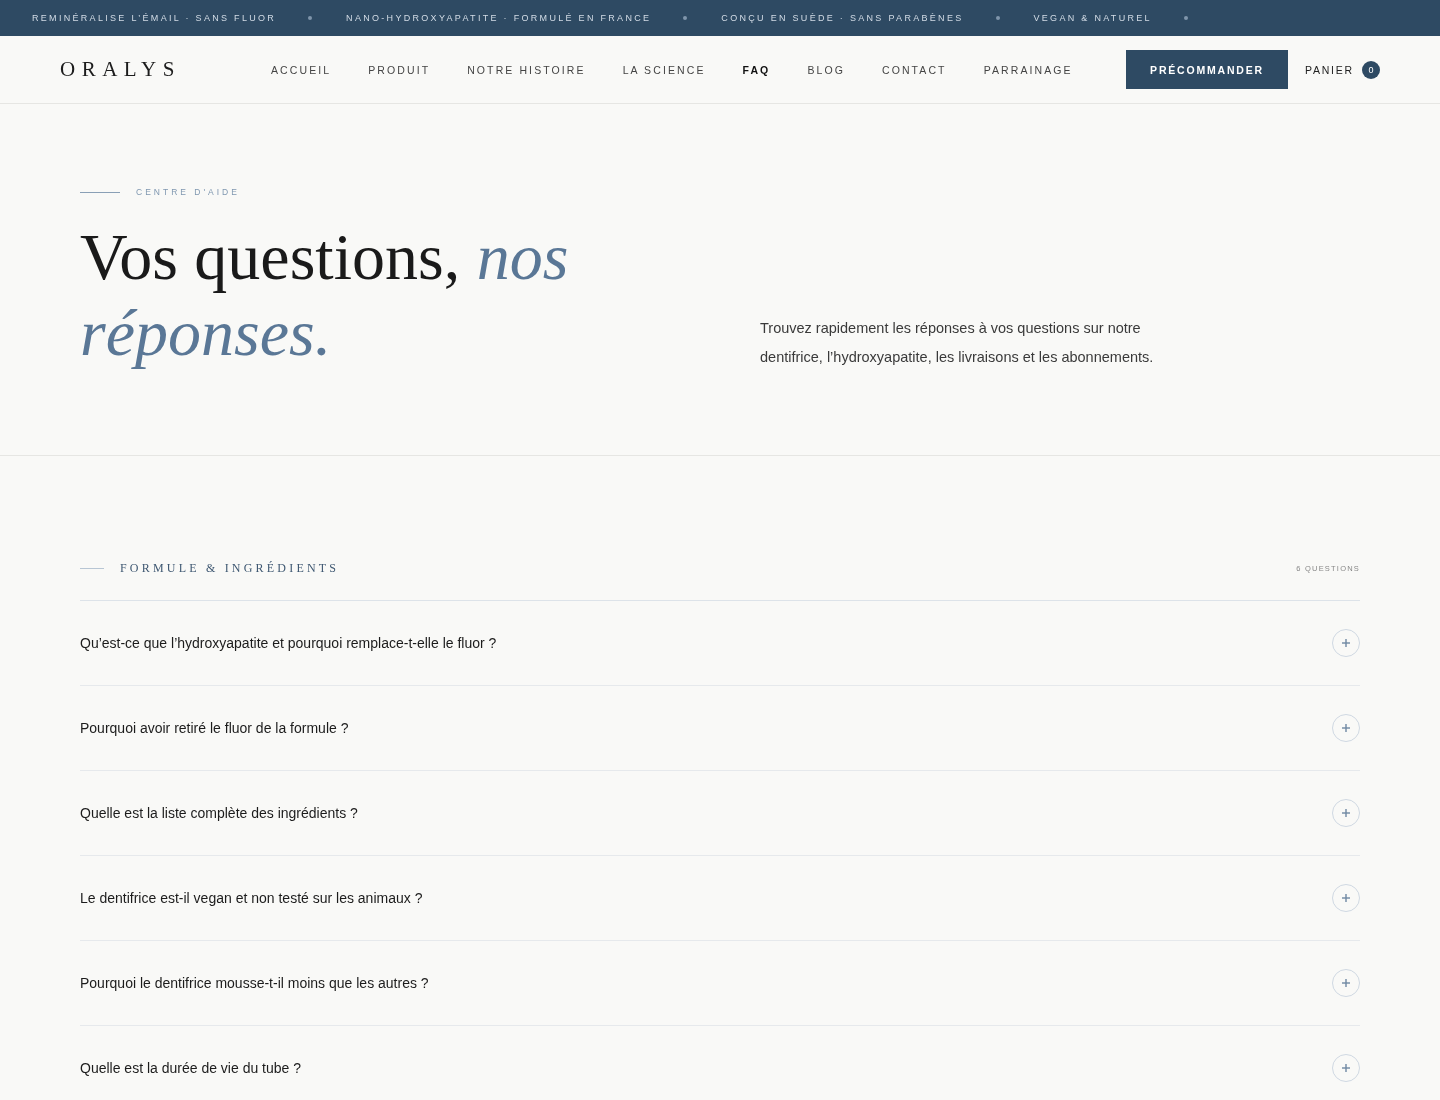 This screenshot has height=1100, width=1440. I want to click on faq-question-row: Le dentifrice est-il vegan et non testé sur les animaux ?, so click(720, 898).